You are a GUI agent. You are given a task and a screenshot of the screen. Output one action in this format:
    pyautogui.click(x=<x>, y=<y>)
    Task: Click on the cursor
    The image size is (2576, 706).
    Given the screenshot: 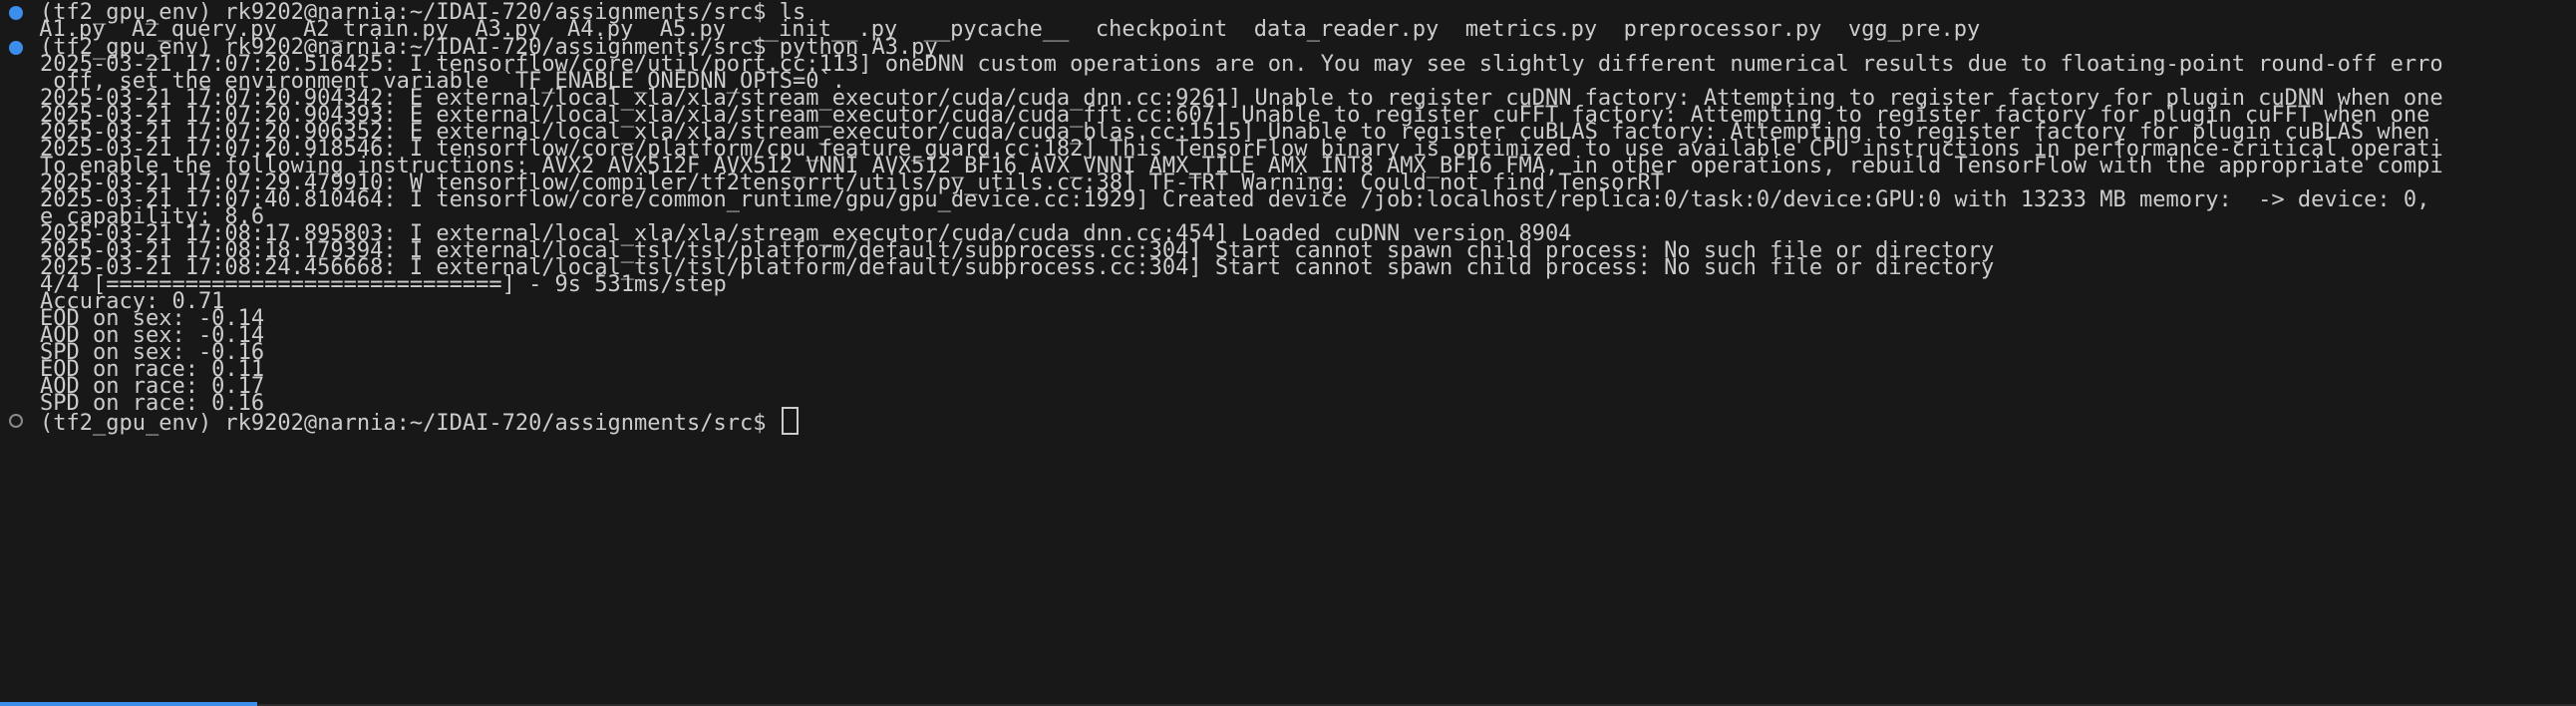 What is the action you would take?
    pyautogui.click(x=790, y=421)
    